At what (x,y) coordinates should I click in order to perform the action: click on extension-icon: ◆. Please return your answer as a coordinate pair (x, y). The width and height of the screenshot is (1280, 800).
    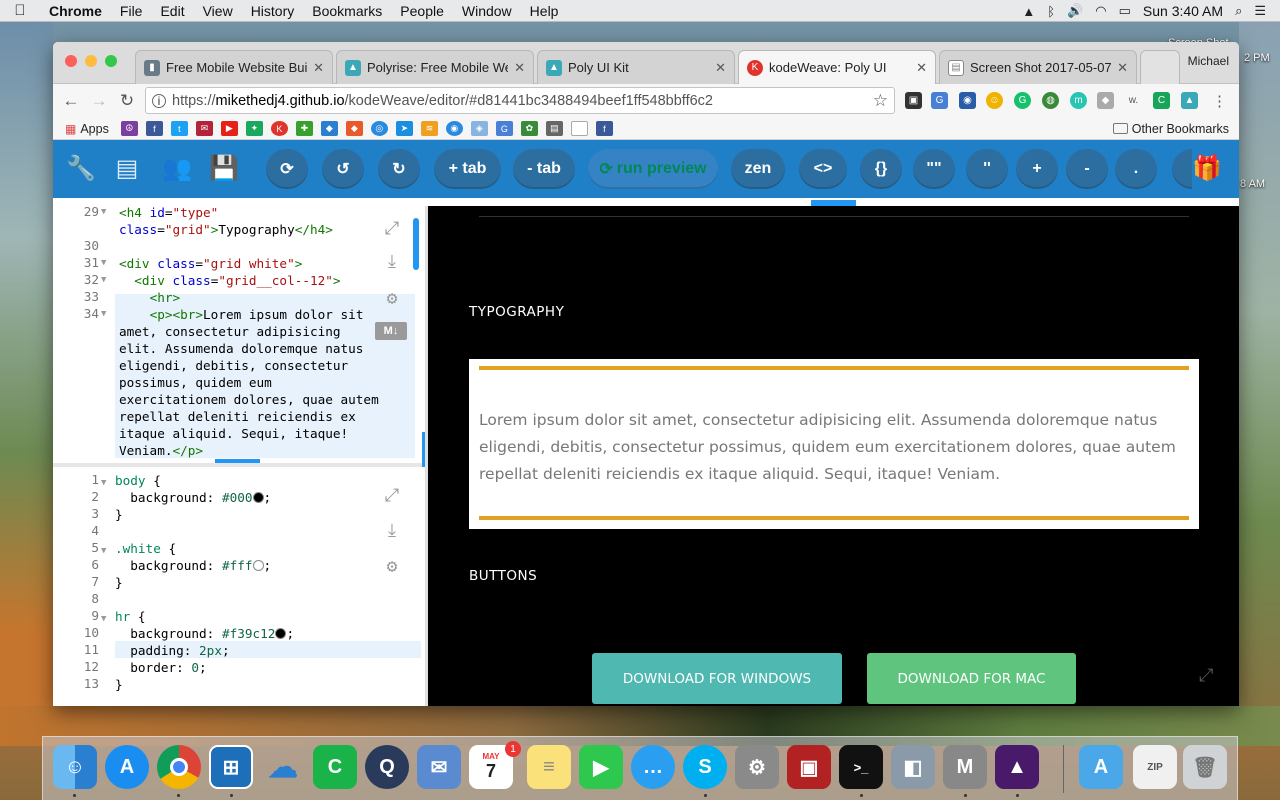
    Looking at the image, I should click on (1105, 100).